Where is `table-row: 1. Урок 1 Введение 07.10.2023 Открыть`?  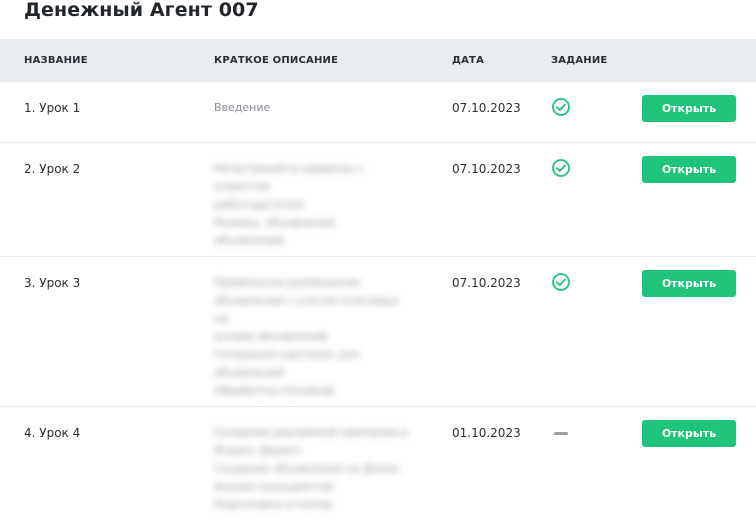
table-row: 1. Урок 1 Введение 07.10.2023 Открыть is located at coordinates (378, 112).